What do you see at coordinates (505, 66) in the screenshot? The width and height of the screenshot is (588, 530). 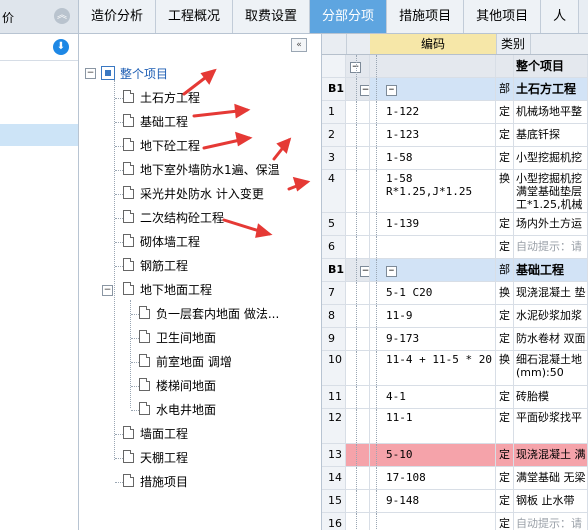 I see `type-cell` at bounding box center [505, 66].